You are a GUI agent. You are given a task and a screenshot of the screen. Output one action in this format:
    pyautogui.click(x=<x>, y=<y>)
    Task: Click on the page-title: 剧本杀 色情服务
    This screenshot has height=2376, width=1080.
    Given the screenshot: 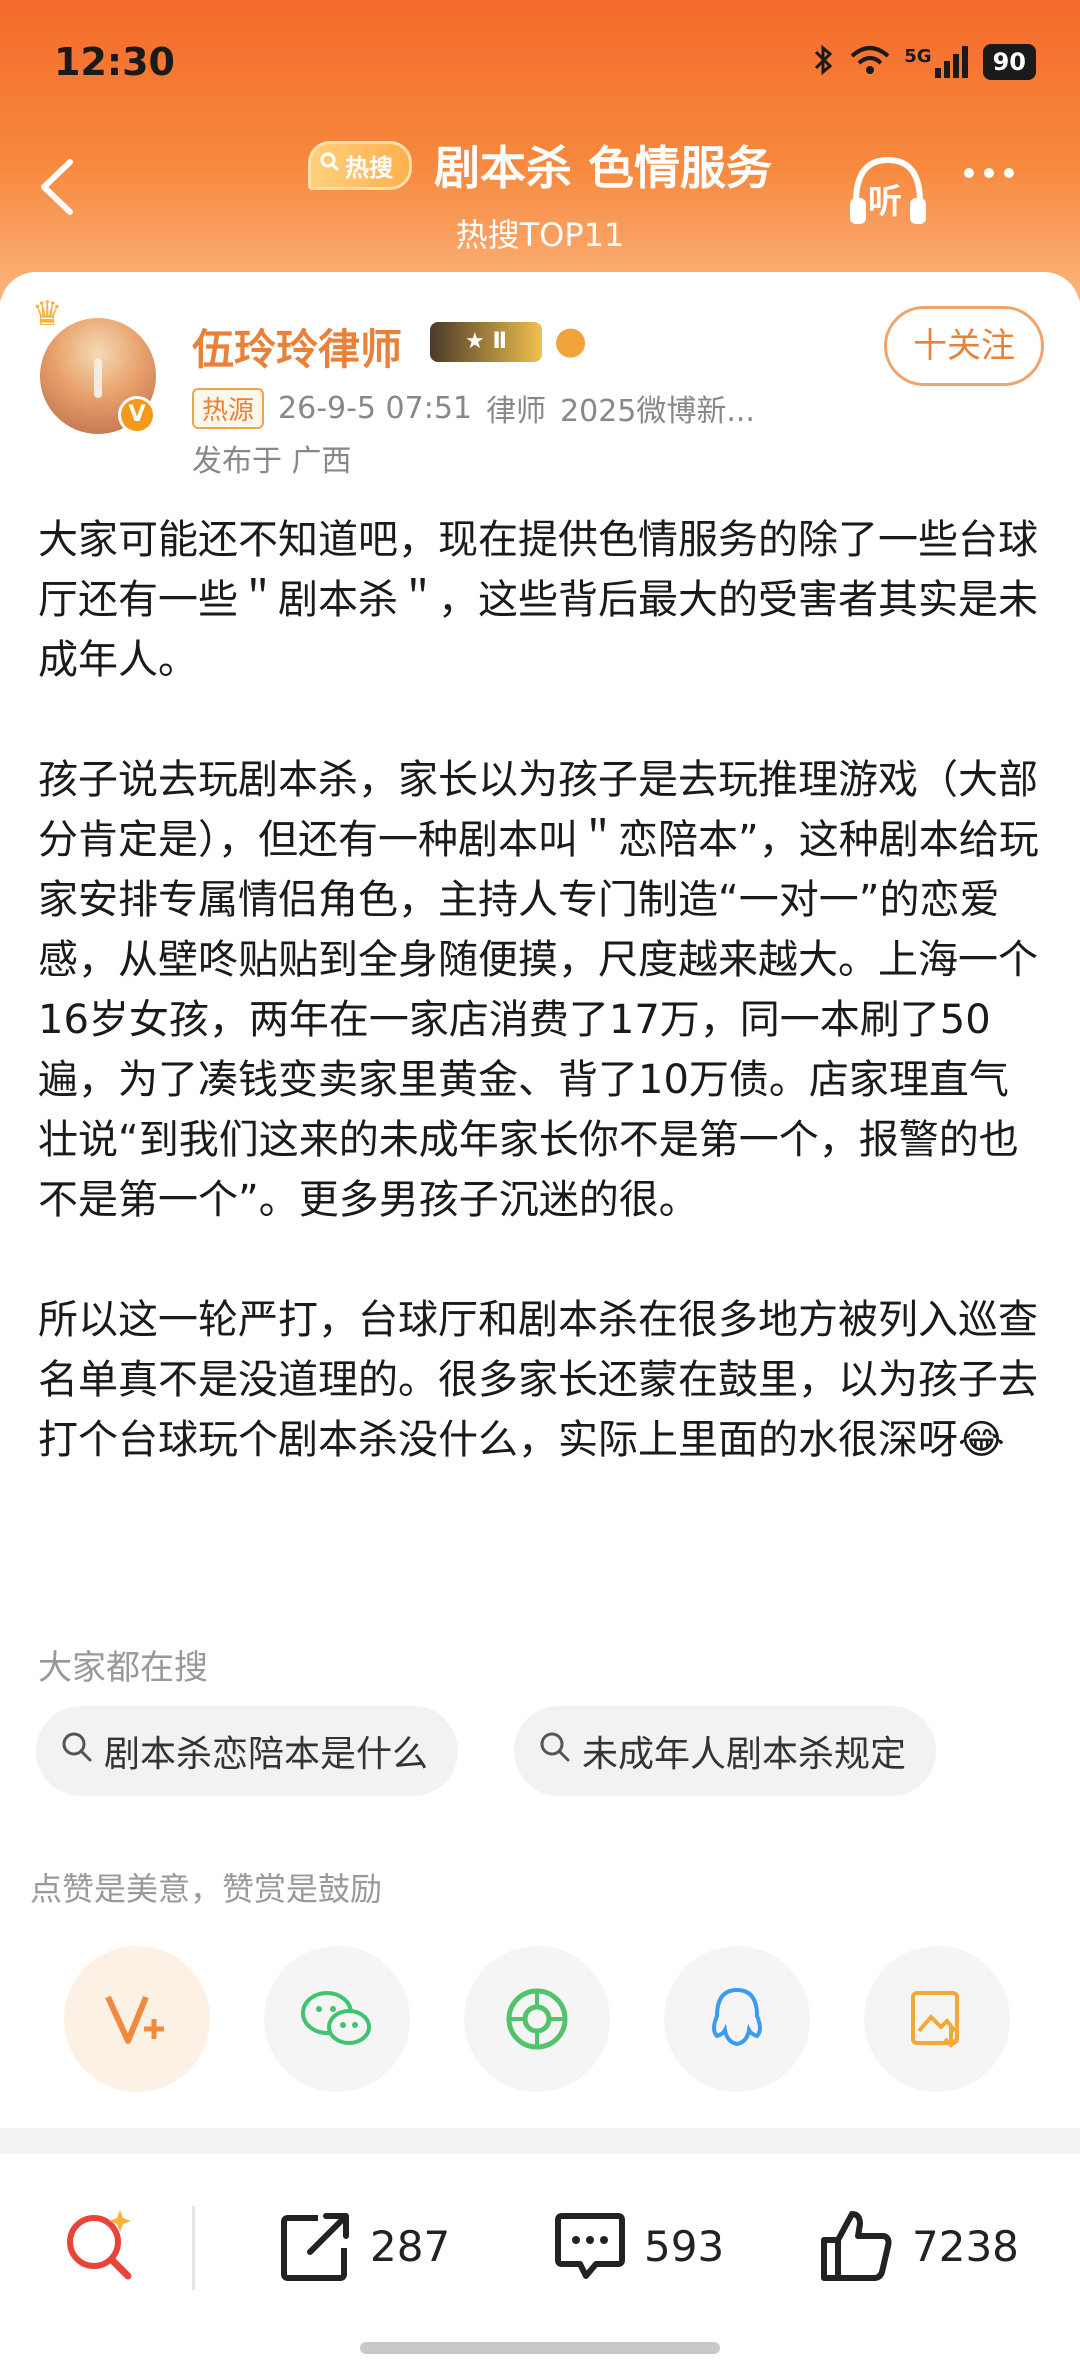 What is the action you would take?
    pyautogui.click(x=602, y=168)
    